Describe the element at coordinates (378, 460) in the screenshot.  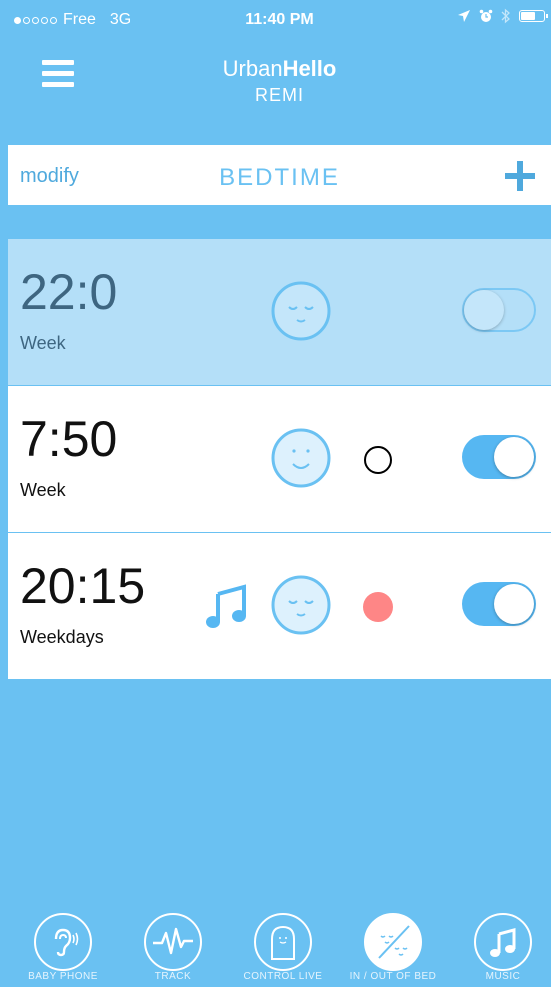
I see `empty-circle-icon` at that location.